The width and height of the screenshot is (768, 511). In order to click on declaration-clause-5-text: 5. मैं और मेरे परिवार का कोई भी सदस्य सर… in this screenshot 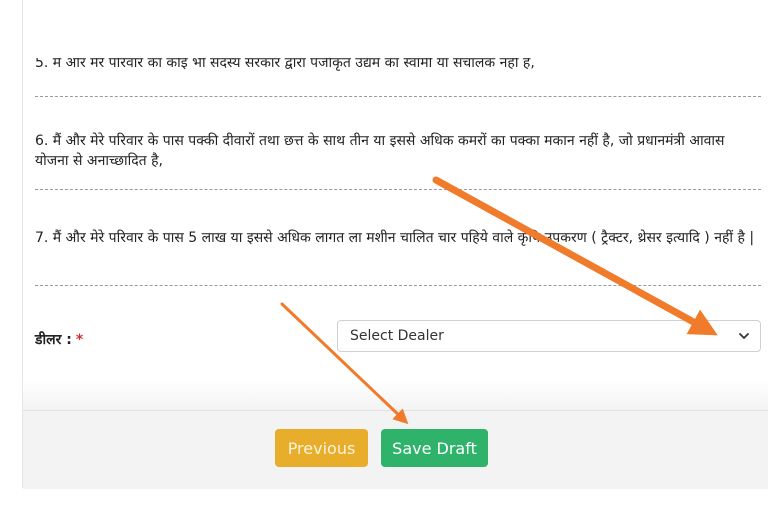, I will do `click(285, 64)`.